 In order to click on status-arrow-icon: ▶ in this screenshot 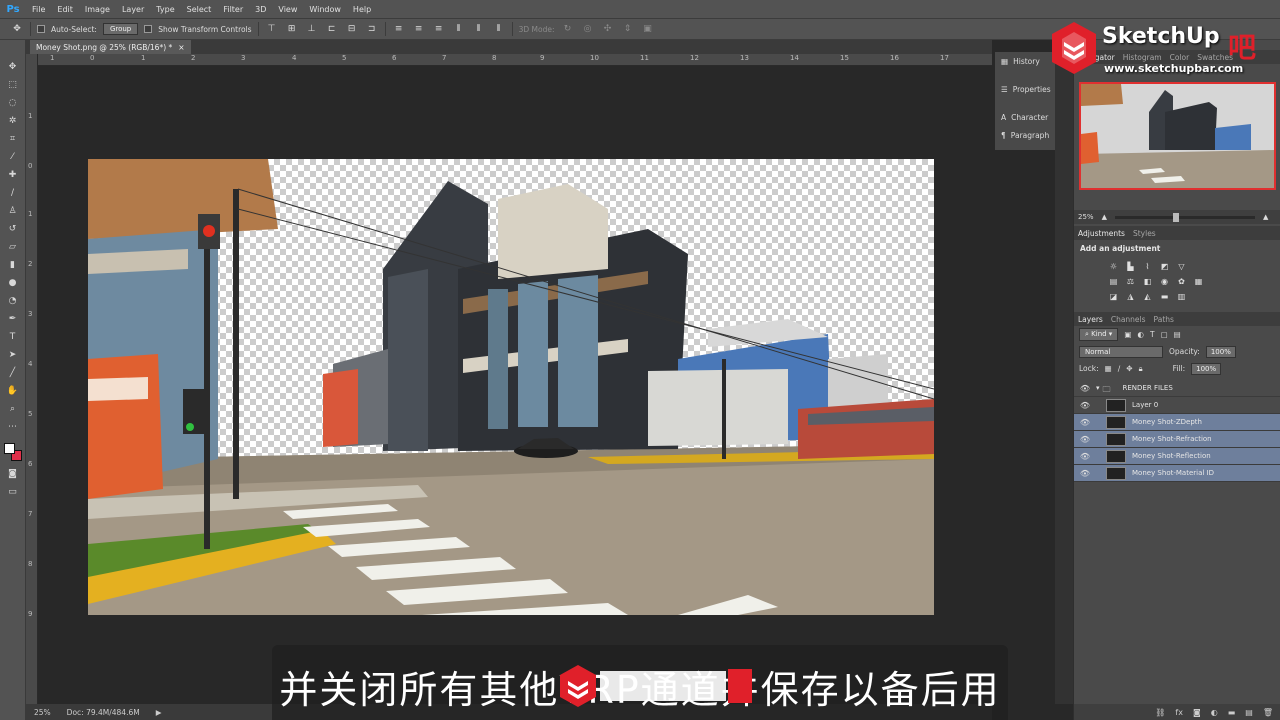, I will do `click(159, 712)`.